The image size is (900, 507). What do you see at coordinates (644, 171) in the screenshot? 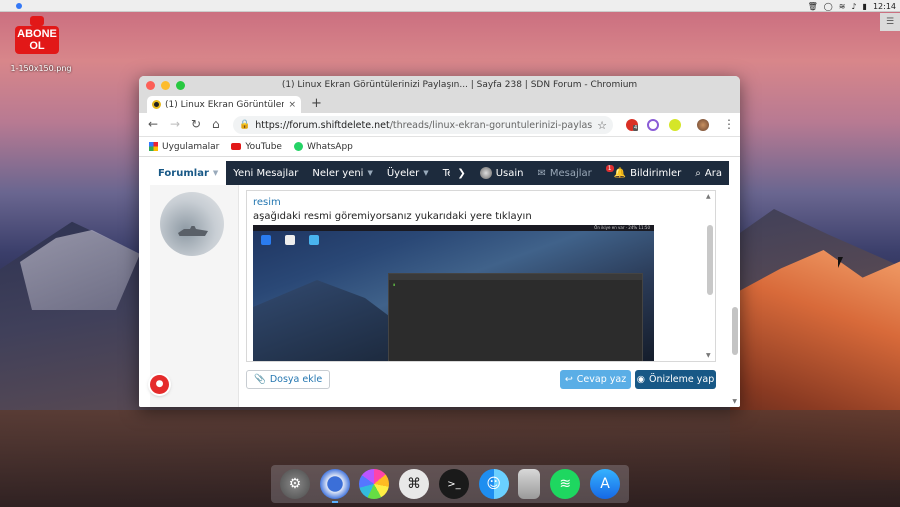
I see `nav-alerts: 1 🔔 Bildirimler` at bounding box center [644, 171].